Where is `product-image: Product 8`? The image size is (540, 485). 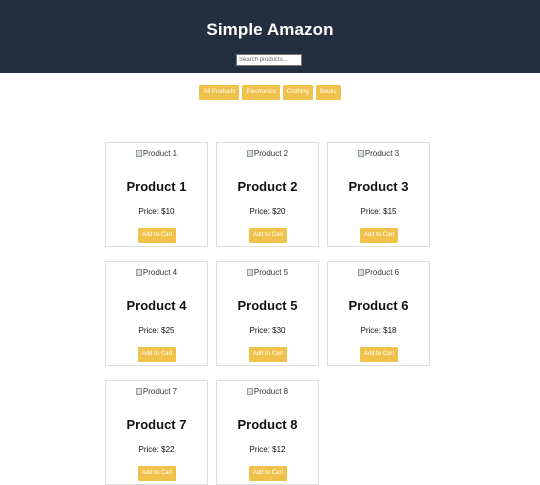
product-image: Product 8 is located at coordinates (267, 391).